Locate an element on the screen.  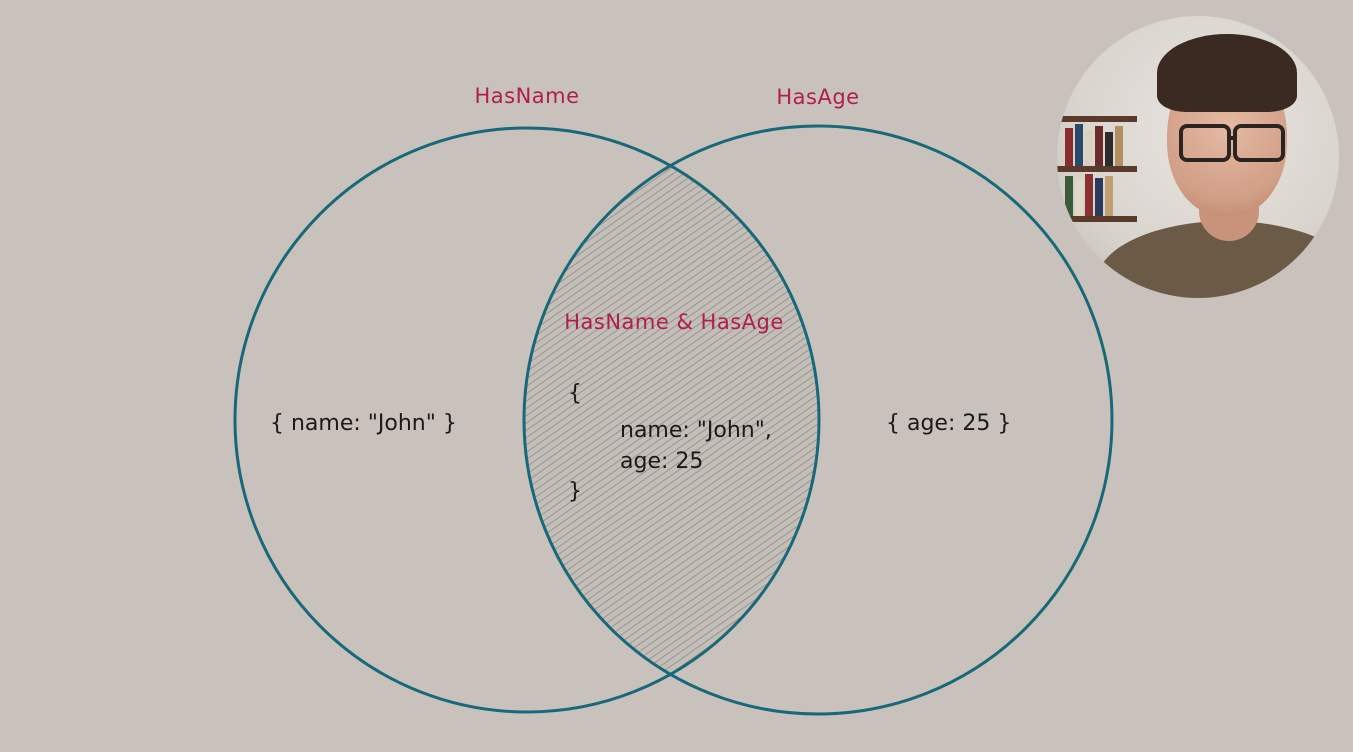
left-only-object: { name: "John" } is located at coordinates (363, 423).